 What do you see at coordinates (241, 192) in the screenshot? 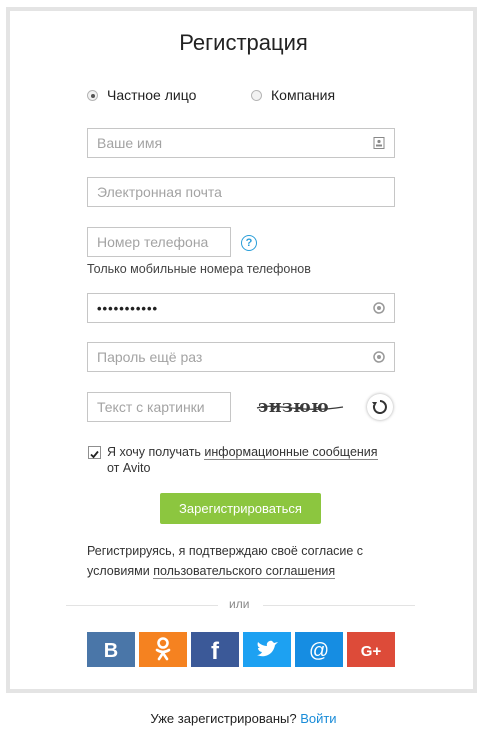
I see `email-input: Электронная почта` at bounding box center [241, 192].